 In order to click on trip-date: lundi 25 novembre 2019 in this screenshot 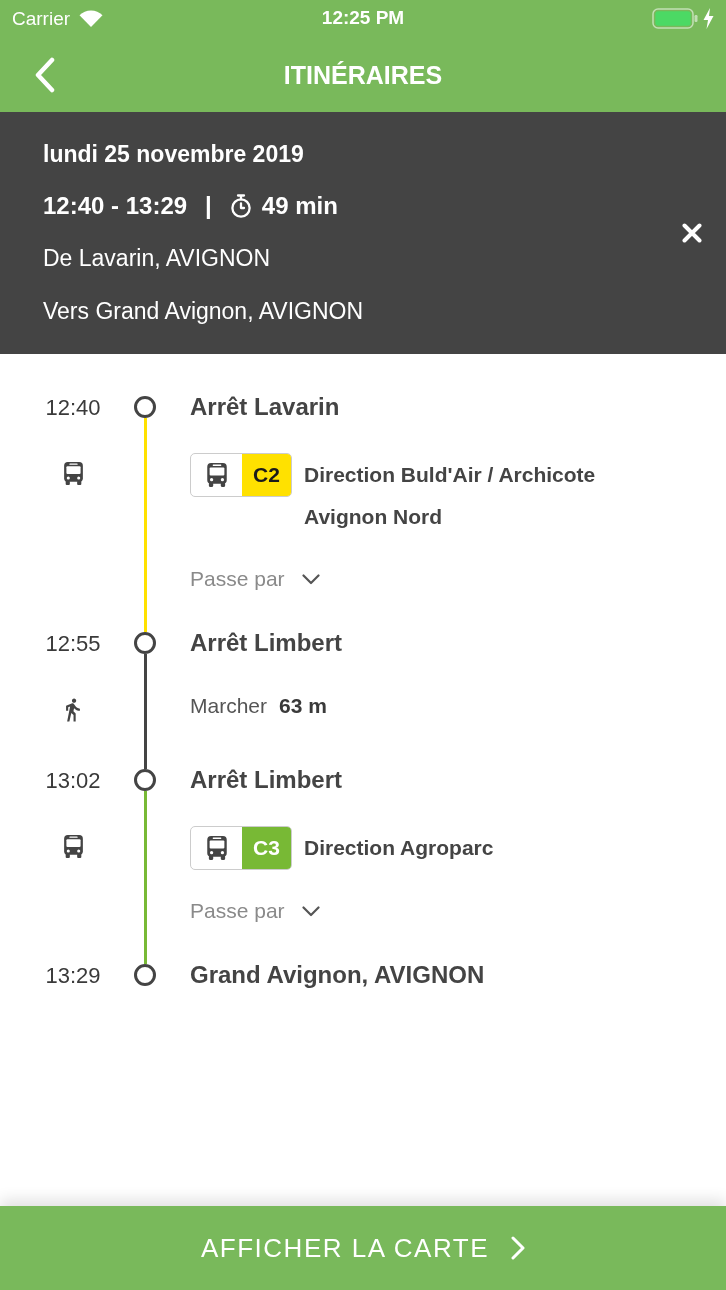, I will do `click(173, 154)`.